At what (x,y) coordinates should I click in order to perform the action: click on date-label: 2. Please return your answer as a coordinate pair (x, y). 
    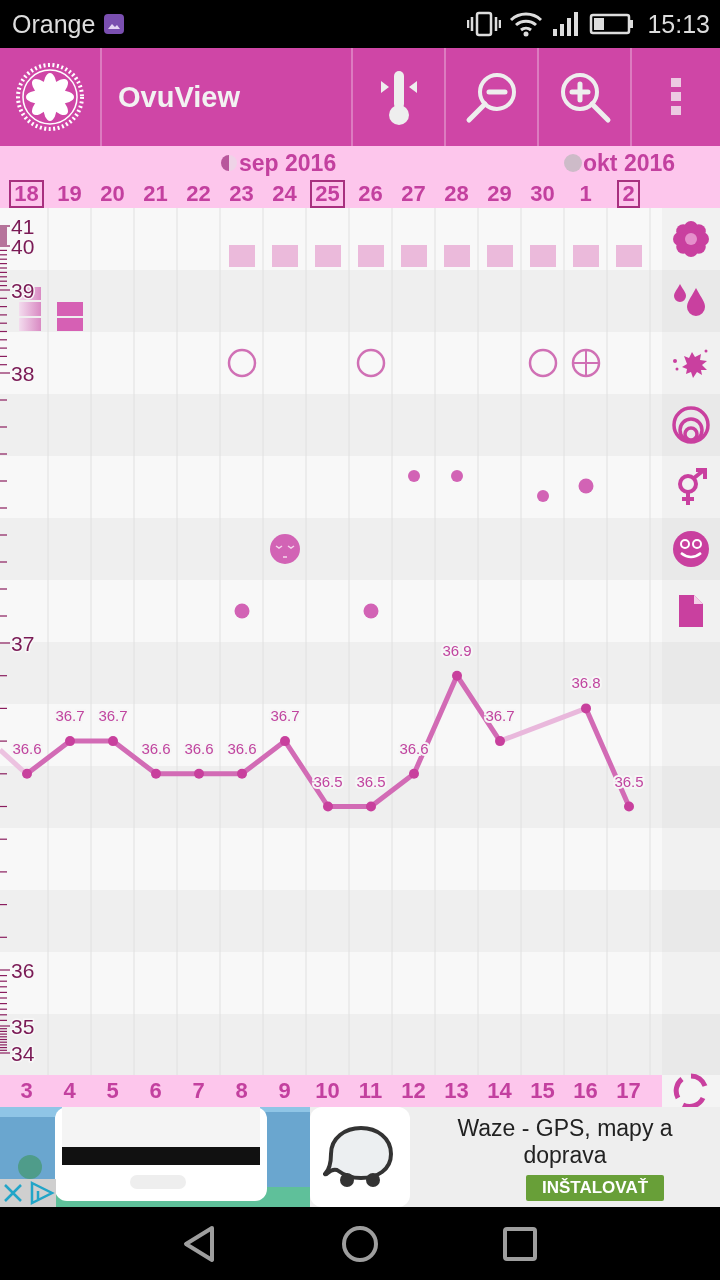
    Looking at the image, I should click on (628, 194).